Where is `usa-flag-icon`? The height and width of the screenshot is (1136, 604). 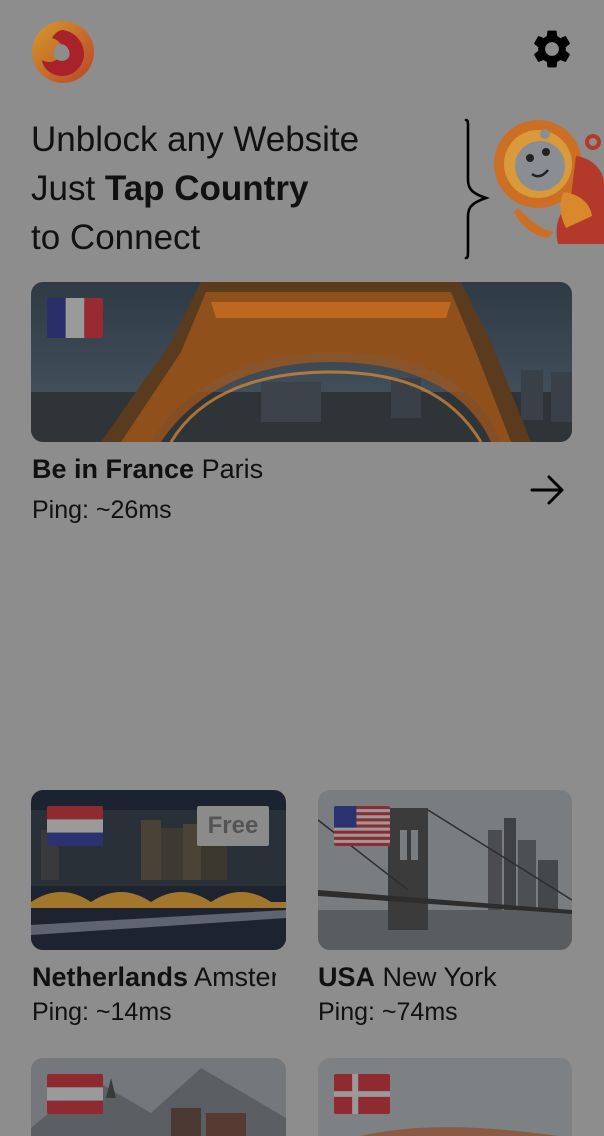 usa-flag-icon is located at coordinates (362, 826).